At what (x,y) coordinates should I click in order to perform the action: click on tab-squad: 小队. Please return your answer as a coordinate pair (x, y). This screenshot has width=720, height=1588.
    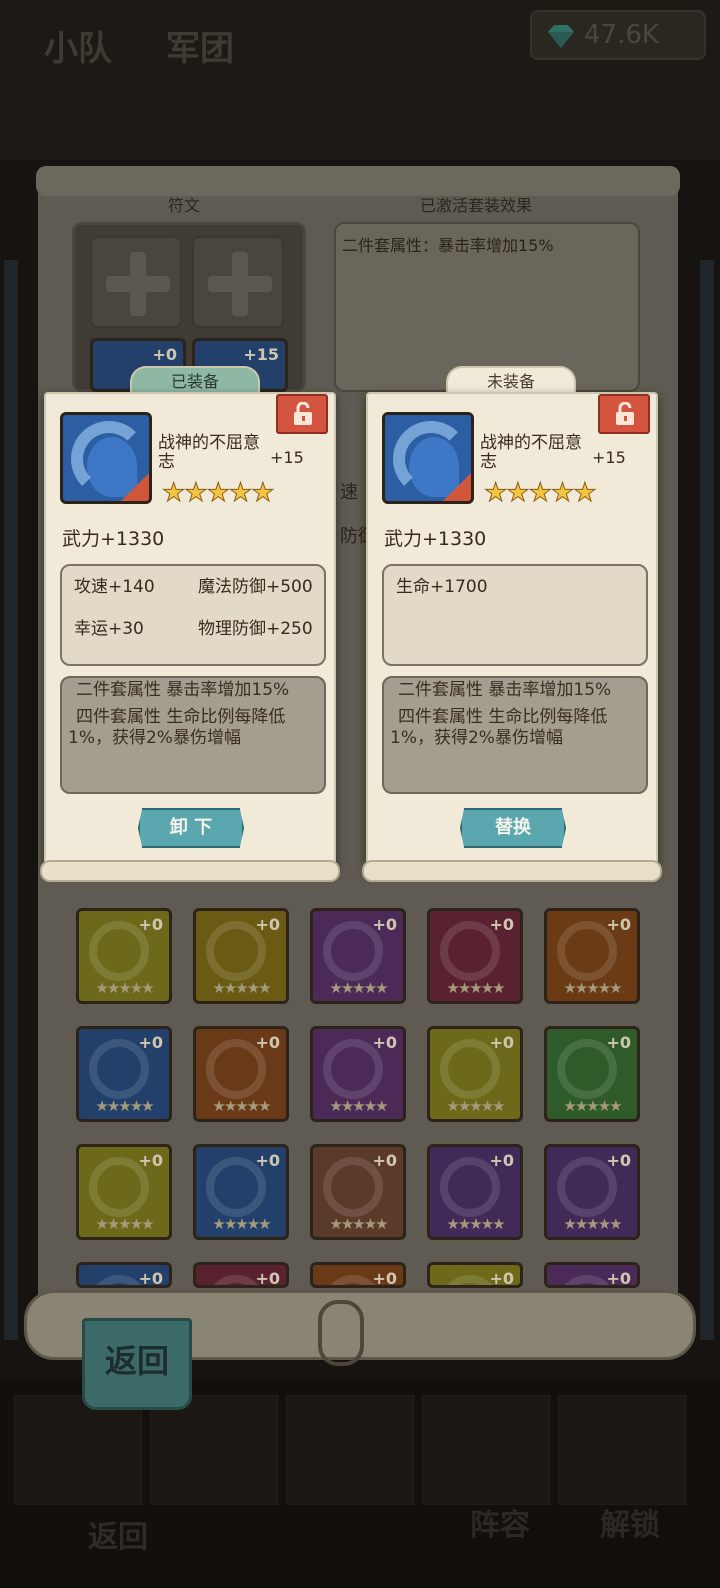
    Looking at the image, I should click on (78, 49).